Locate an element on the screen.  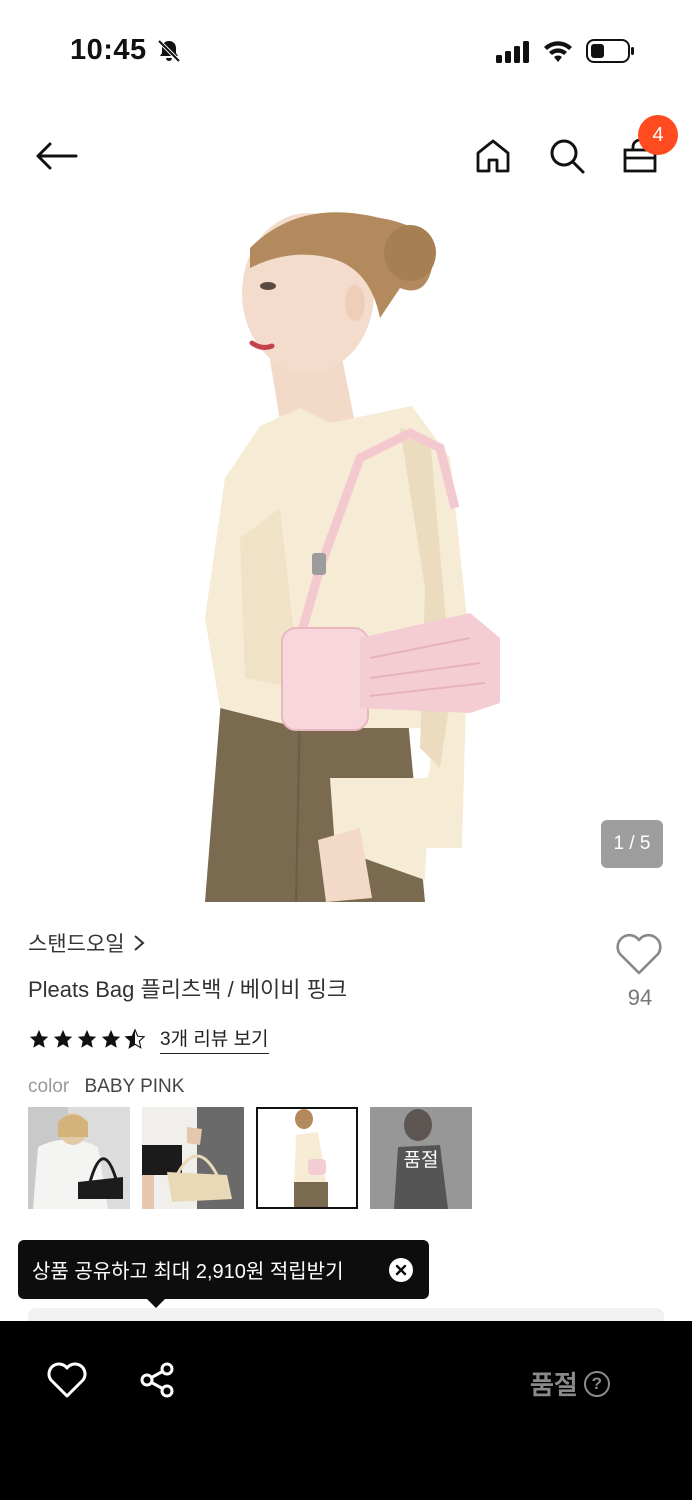
color-value: BABY PINK is located at coordinates (134, 1086).